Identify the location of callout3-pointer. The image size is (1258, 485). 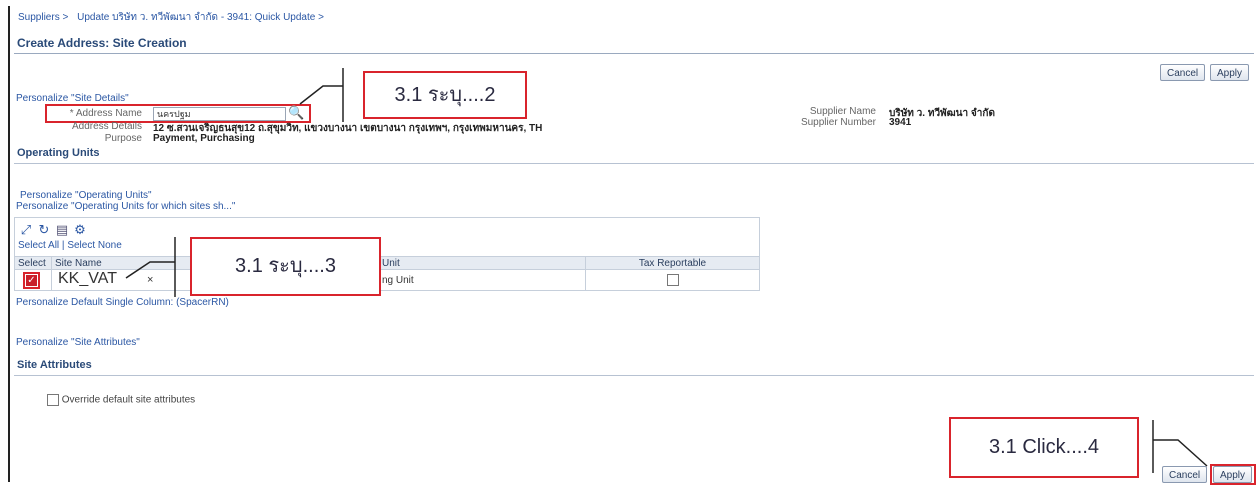
(150, 270).